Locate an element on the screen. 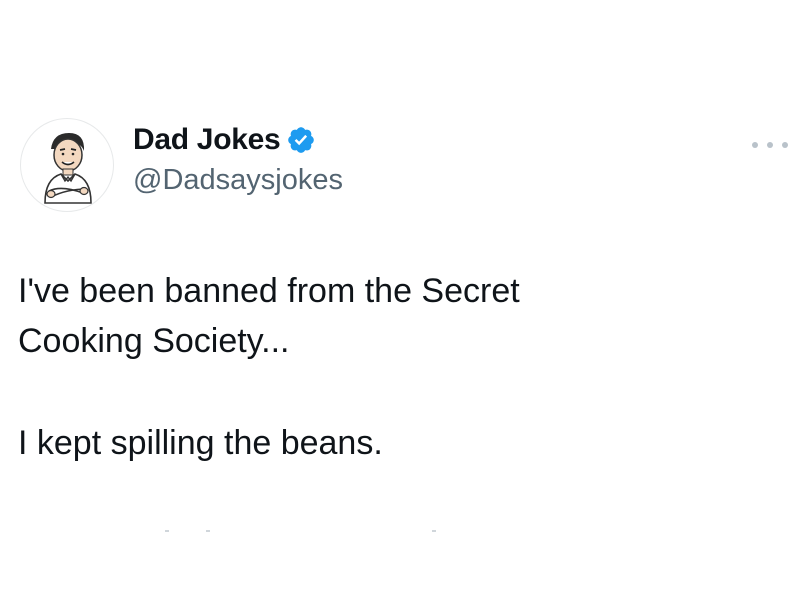 Image resolution: width=800 pixels, height=602 pixels. more-options-icon is located at coordinates (770, 145).